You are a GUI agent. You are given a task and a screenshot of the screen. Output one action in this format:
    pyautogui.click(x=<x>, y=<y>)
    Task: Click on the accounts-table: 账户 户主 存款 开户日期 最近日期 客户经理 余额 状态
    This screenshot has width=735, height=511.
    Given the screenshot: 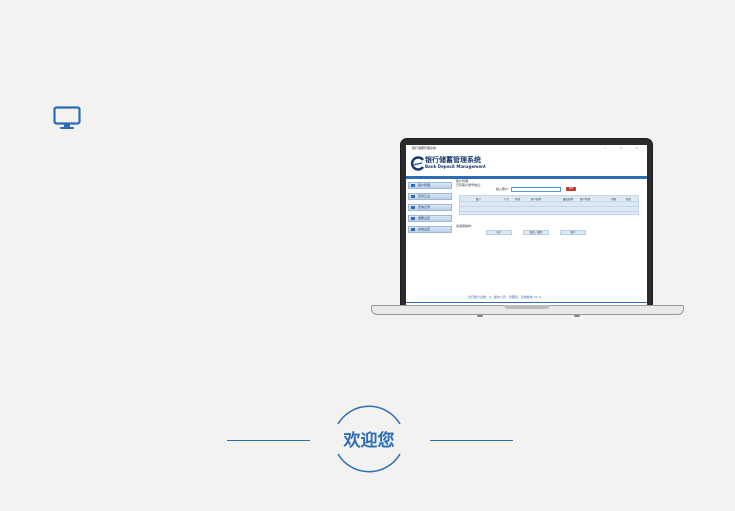 What is the action you would take?
    pyautogui.click(x=549, y=205)
    